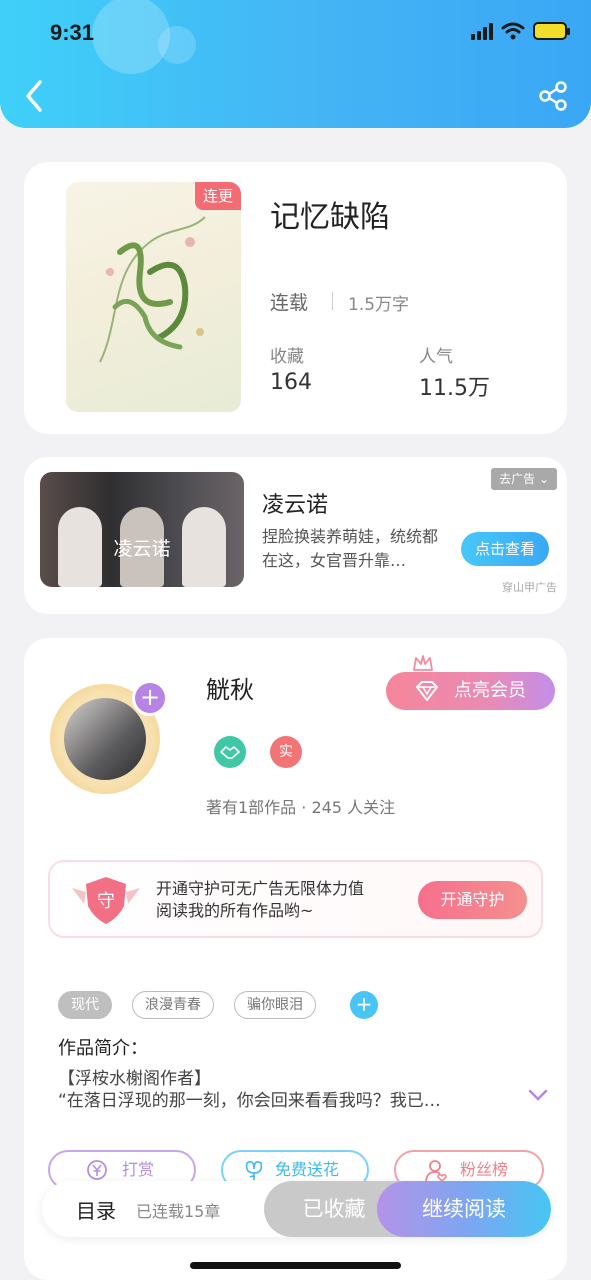 The width and height of the screenshot is (591, 1280). I want to click on yen-icon, so click(97, 1170).